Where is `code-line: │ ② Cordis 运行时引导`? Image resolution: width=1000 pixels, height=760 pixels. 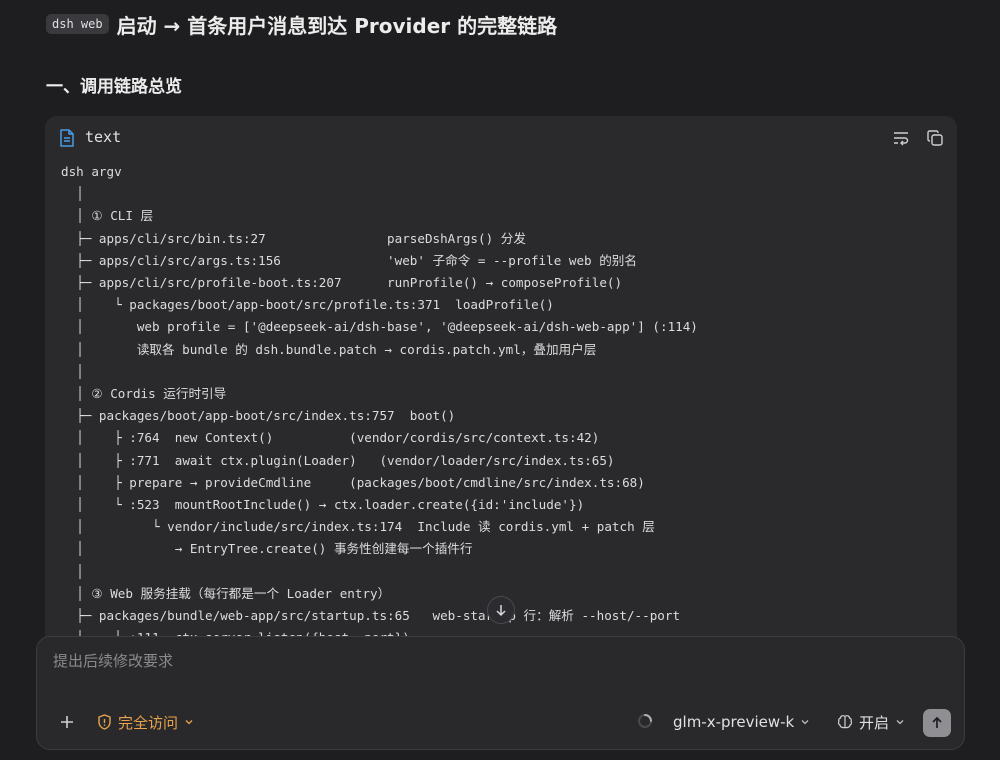
code-line: │ ② Cordis 运行时引导 is located at coordinates (144, 394).